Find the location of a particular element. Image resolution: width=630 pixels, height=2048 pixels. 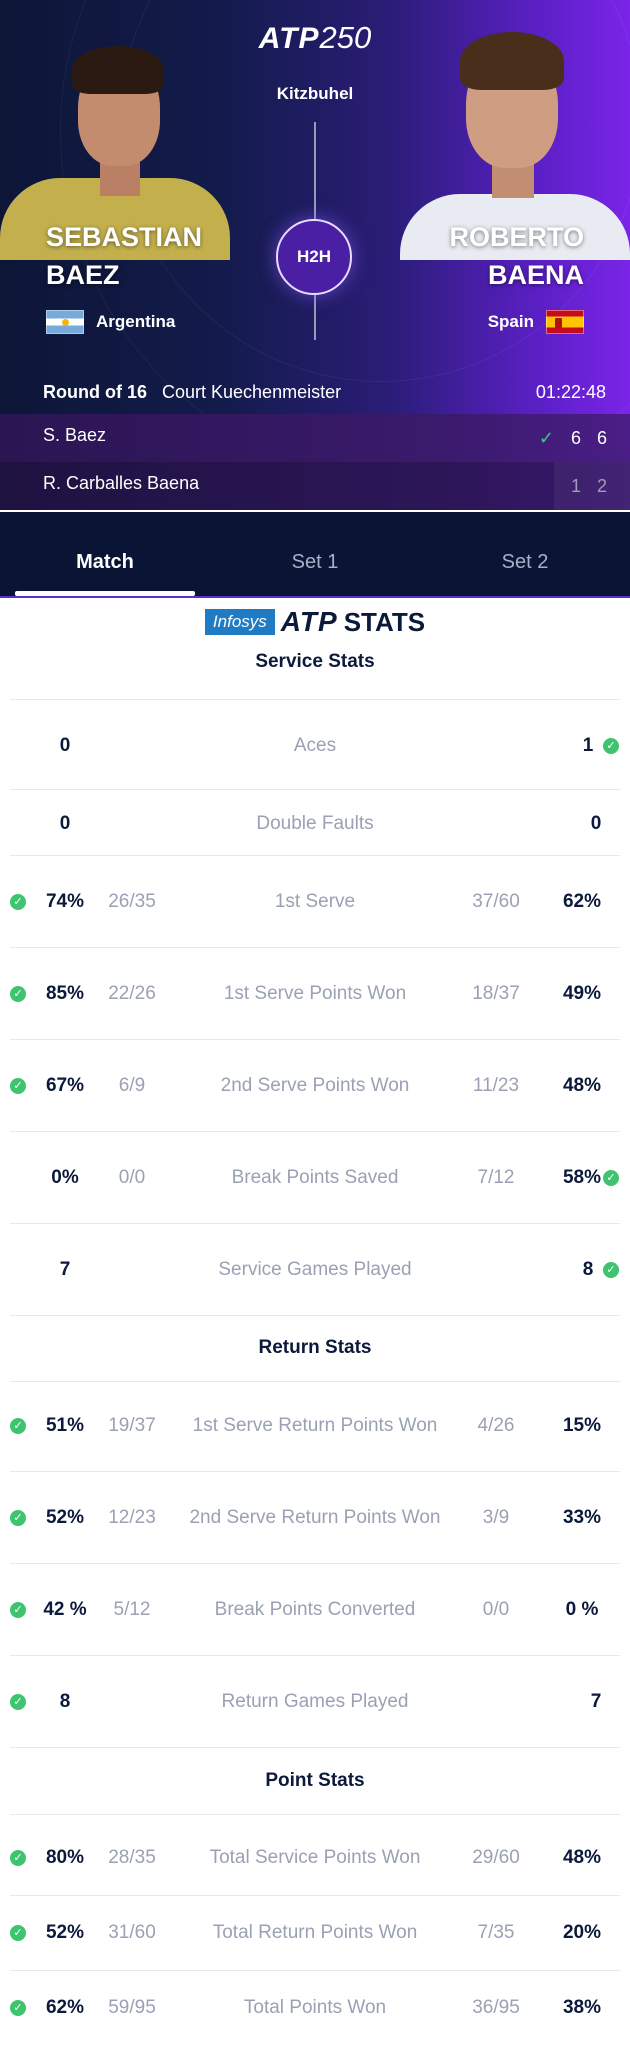

infosys-atp-stats-logo: Infosys ATP STATS is located at coordinates (315, 622).